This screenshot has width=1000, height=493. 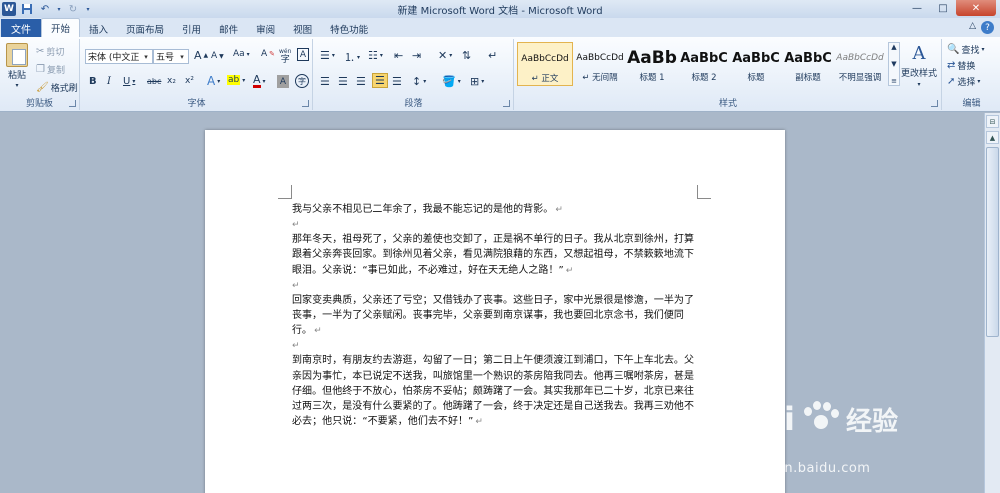 I want to click on chinese-layout-button: ✕ ▾, so click(x=445, y=55).